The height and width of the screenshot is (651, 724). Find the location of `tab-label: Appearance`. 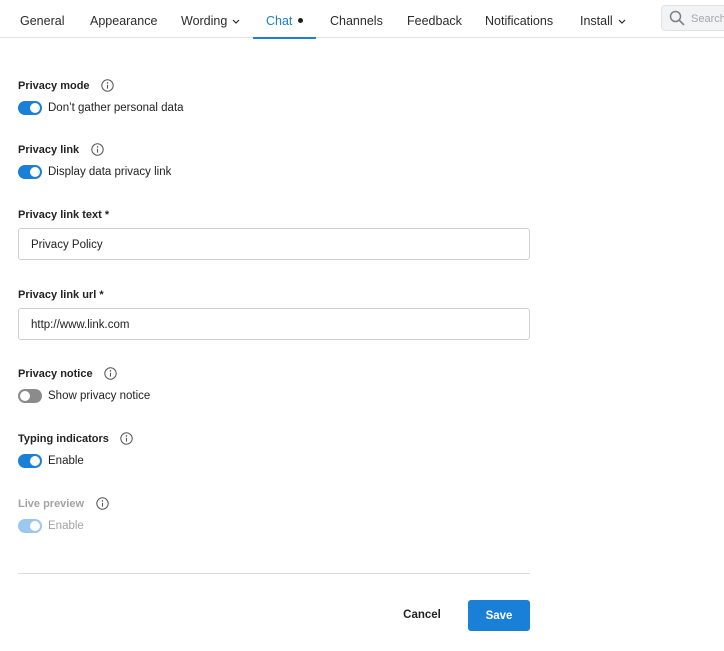

tab-label: Appearance is located at coordinates (124, 21).